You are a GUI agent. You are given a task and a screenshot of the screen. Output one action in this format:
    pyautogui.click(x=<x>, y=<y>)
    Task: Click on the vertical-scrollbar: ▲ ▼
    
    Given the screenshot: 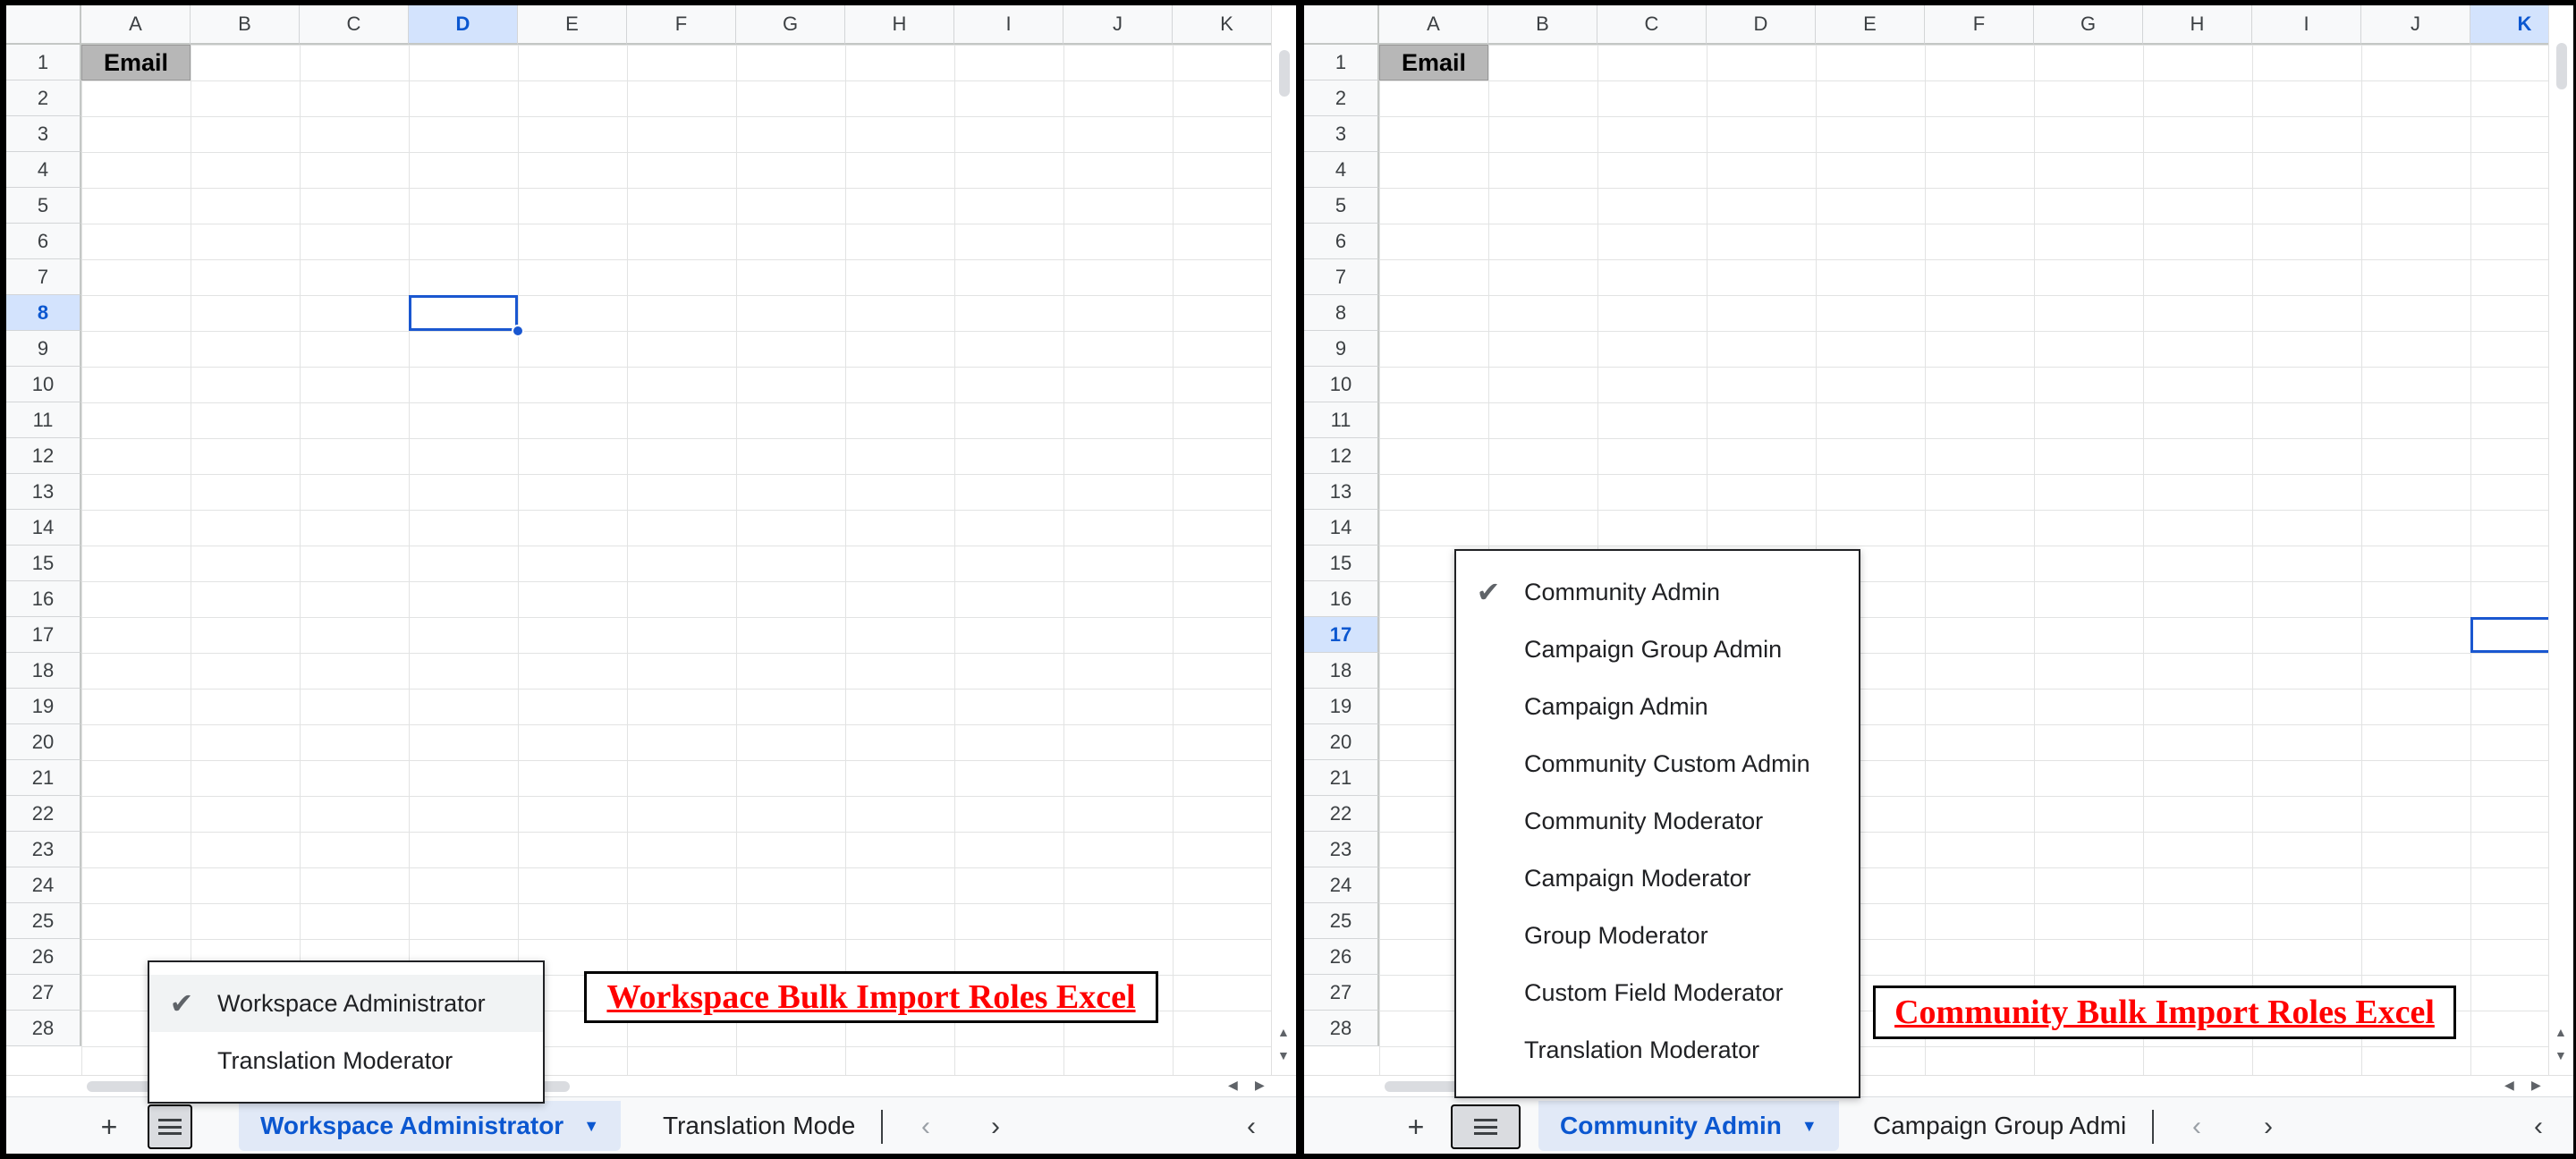 What is the action you would take?
    pyautogui.click(x=1283, y=540)
    